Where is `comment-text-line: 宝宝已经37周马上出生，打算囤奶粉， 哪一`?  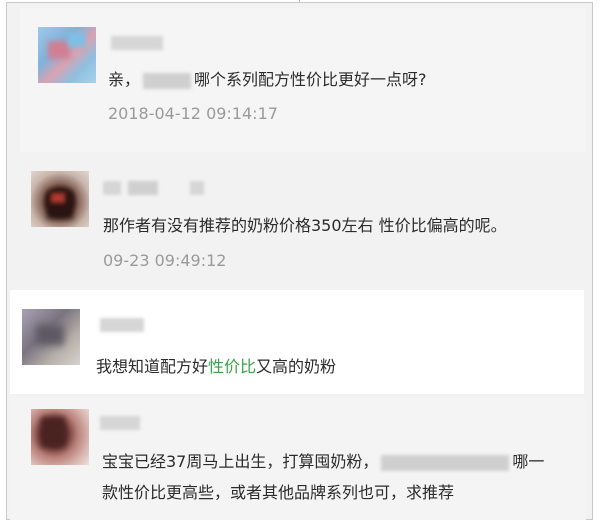 comment-text-line: 宝宝已经37周马上出生，打算囤奶粉， 哪一 is located at coordinates (323, 461).